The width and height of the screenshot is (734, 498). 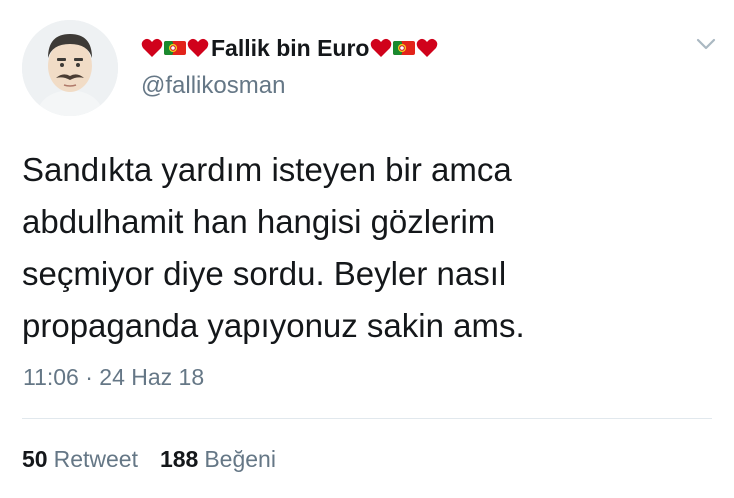 I want to click on tweet-text-line: abdulhamit han hangisi gözlerim, so click(x=259, y=221).